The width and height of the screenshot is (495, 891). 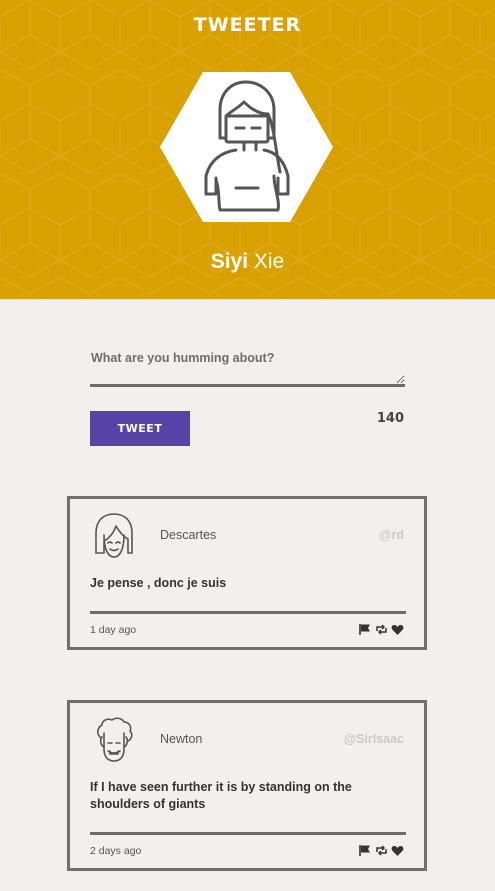 What do you see at coordinates (374, 739) in the screenshot?
I see `tweet-author-handle: @SirIsaac` at bounding box center [374, 739].